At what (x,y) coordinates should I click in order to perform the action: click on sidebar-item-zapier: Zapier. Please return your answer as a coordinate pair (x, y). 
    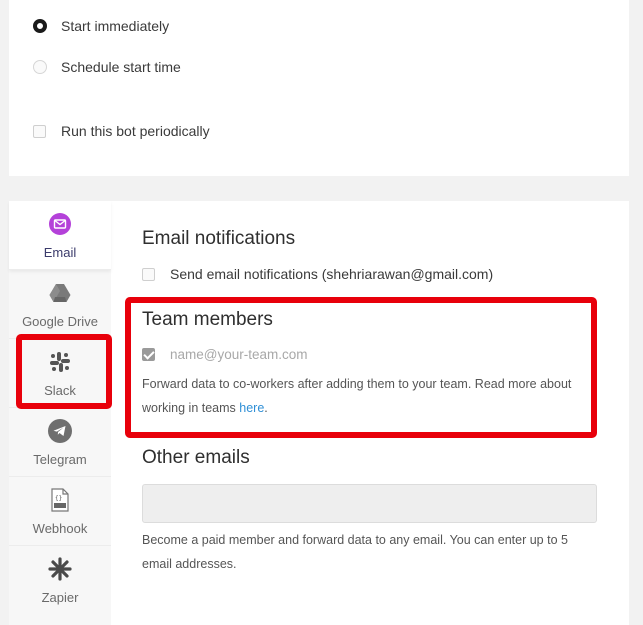
    Looking at the image, I should click on (60, 580).